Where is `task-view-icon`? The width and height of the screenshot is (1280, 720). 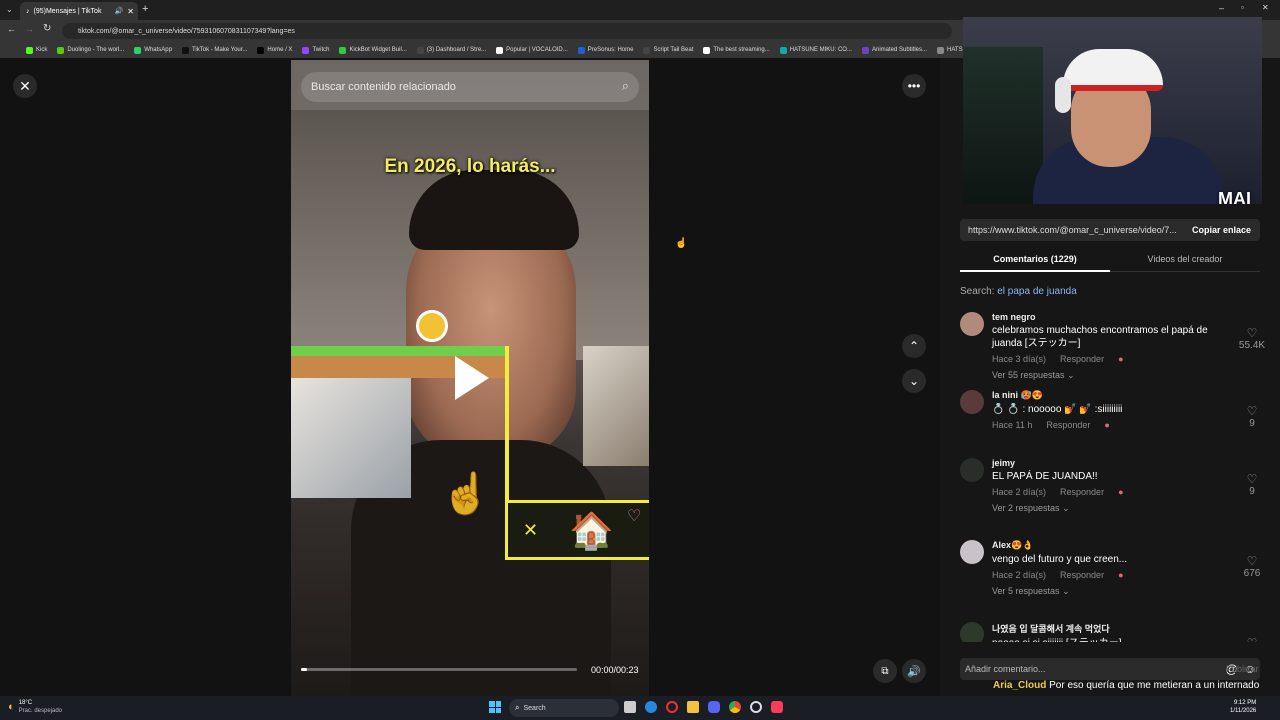
task-view-icon is located at coordinates (630, 707).